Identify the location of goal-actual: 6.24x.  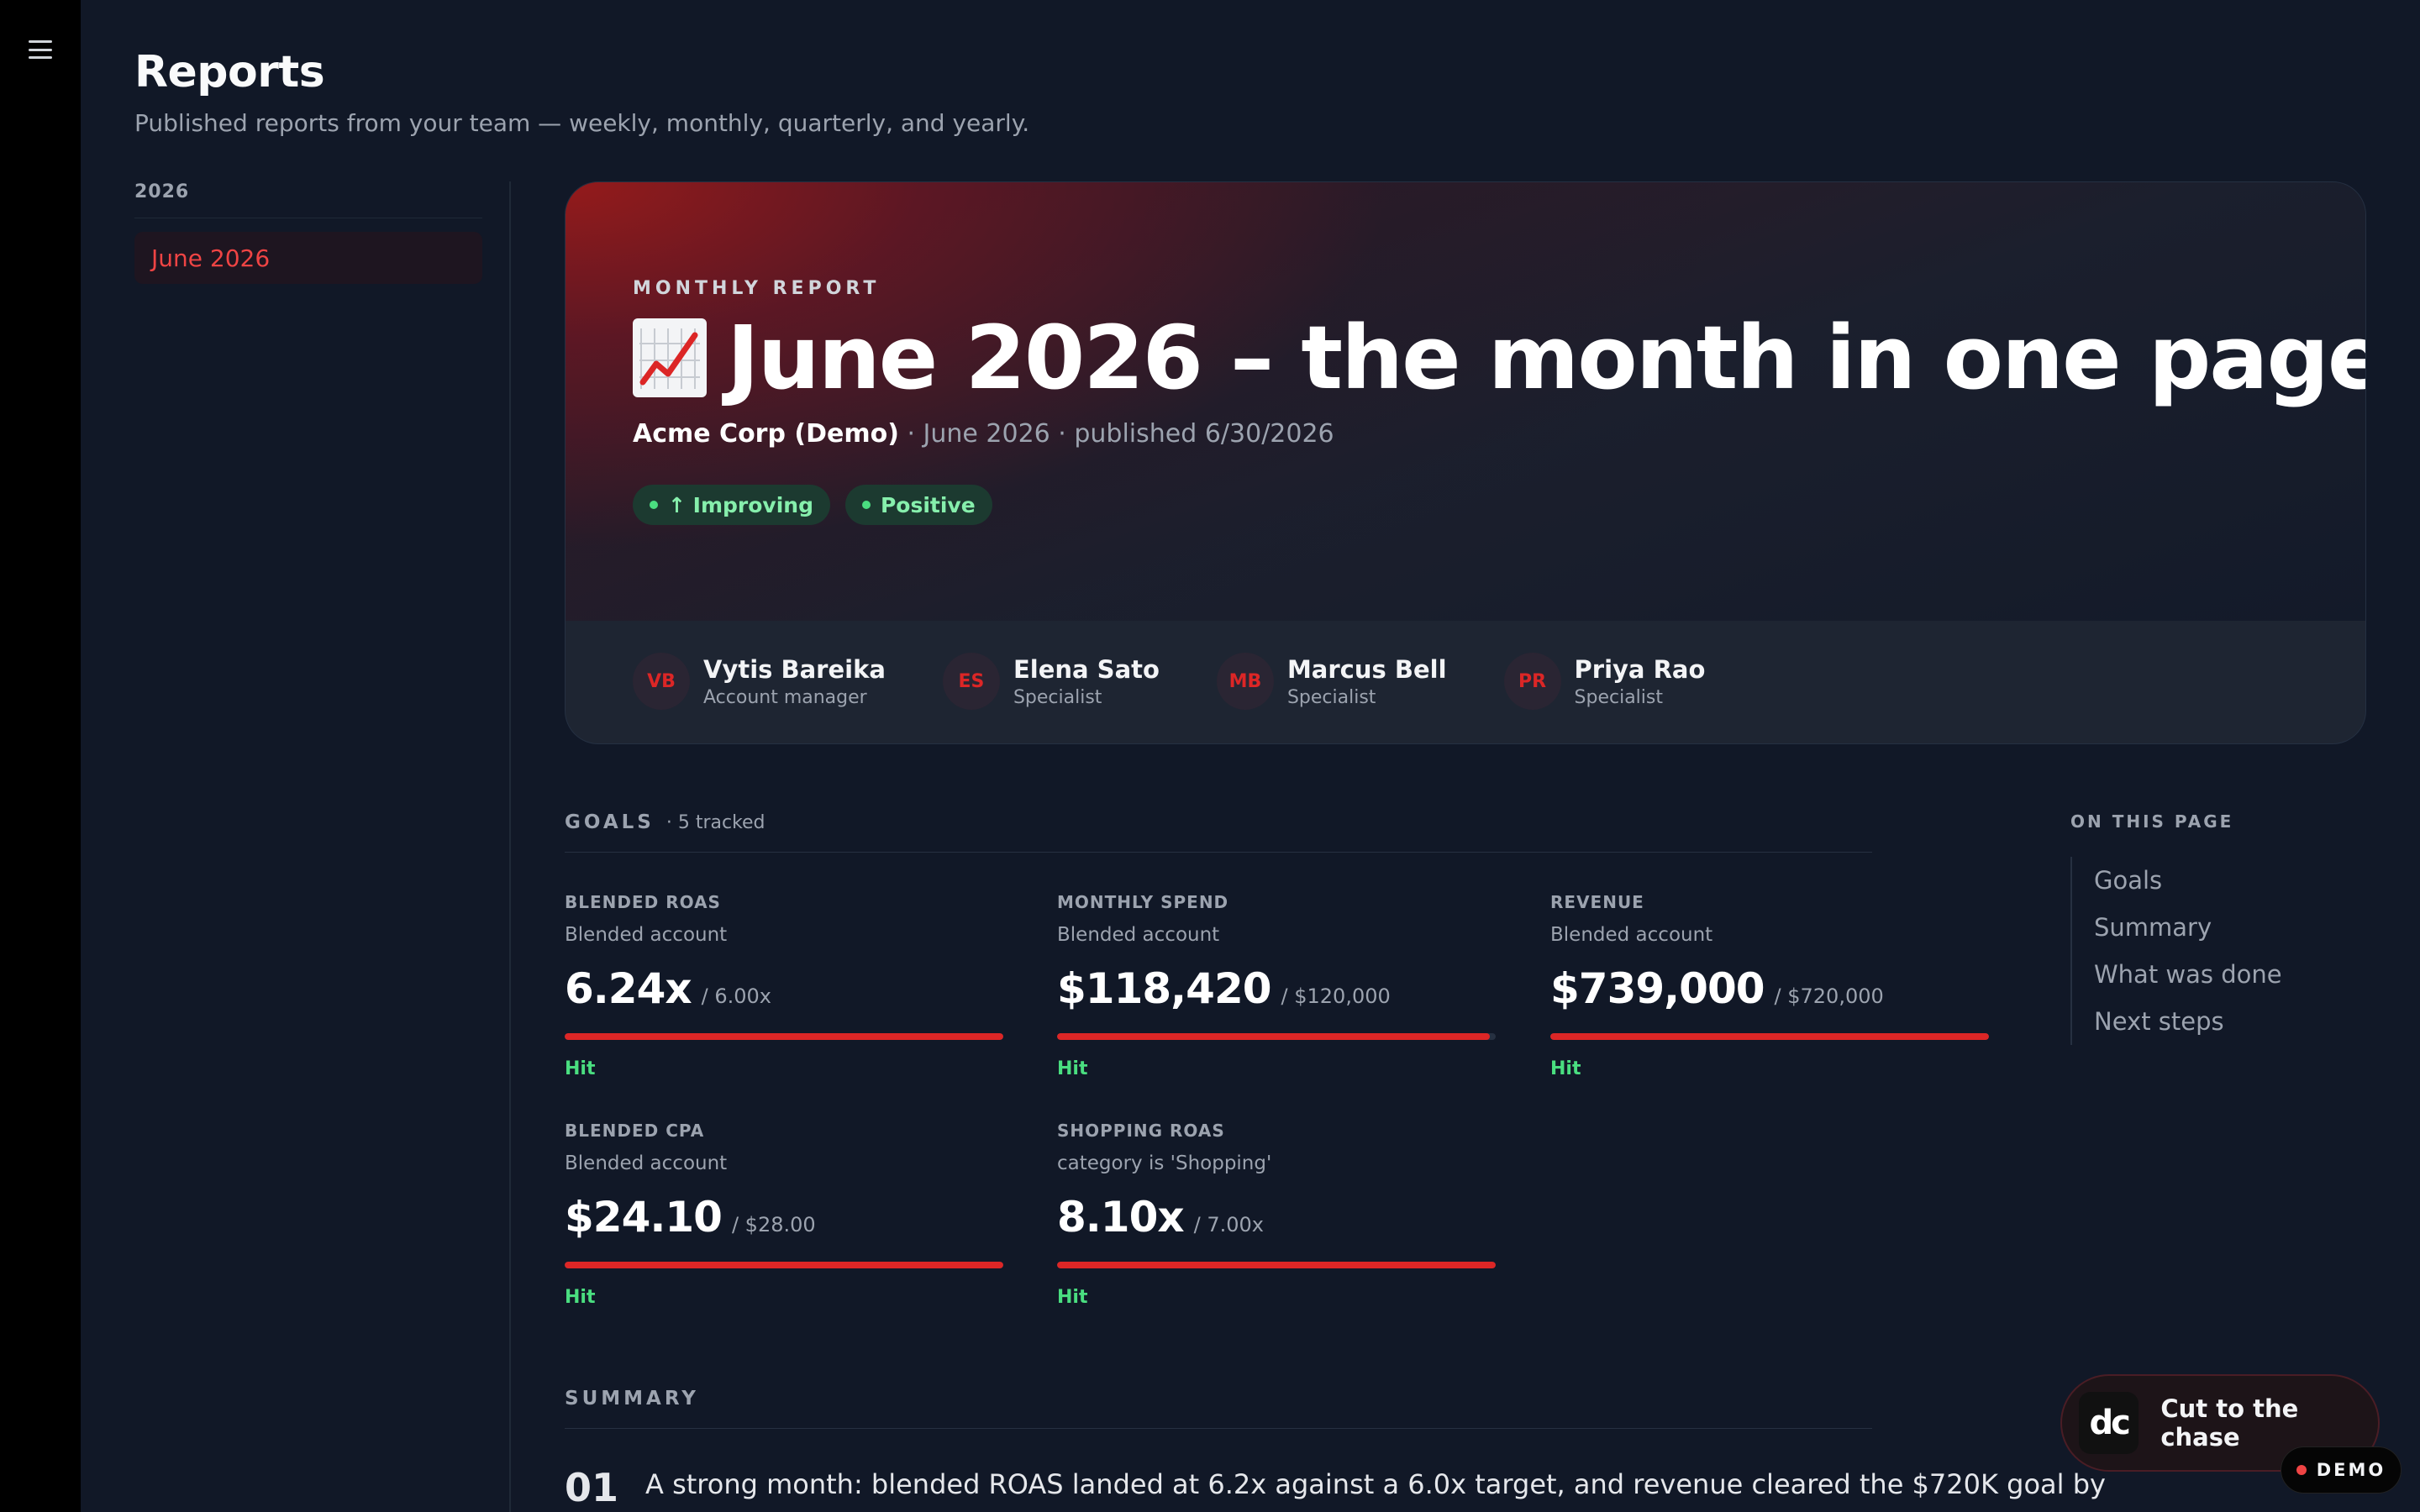
(628, 988).